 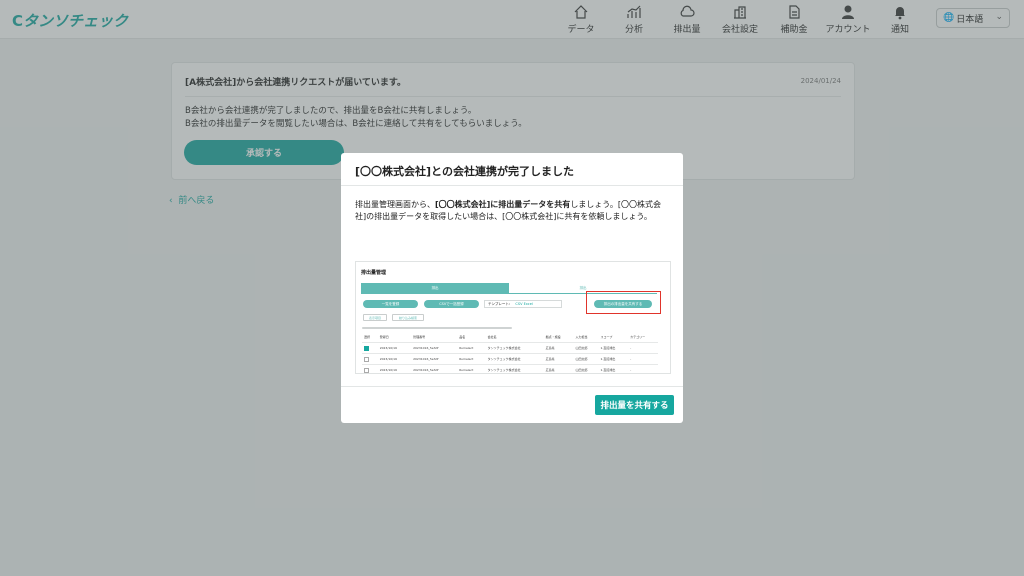 What do you see at coordinates (434, 337) in the screenshot?
I see `col: 管理番号` at bounding box center [434, 337].